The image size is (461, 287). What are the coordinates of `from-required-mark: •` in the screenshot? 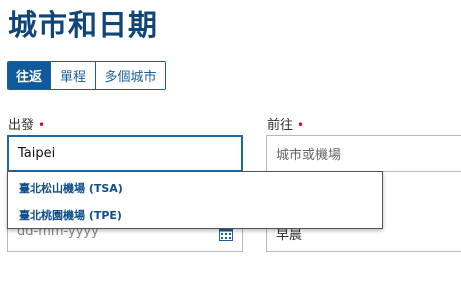 It's located at (42, 125).